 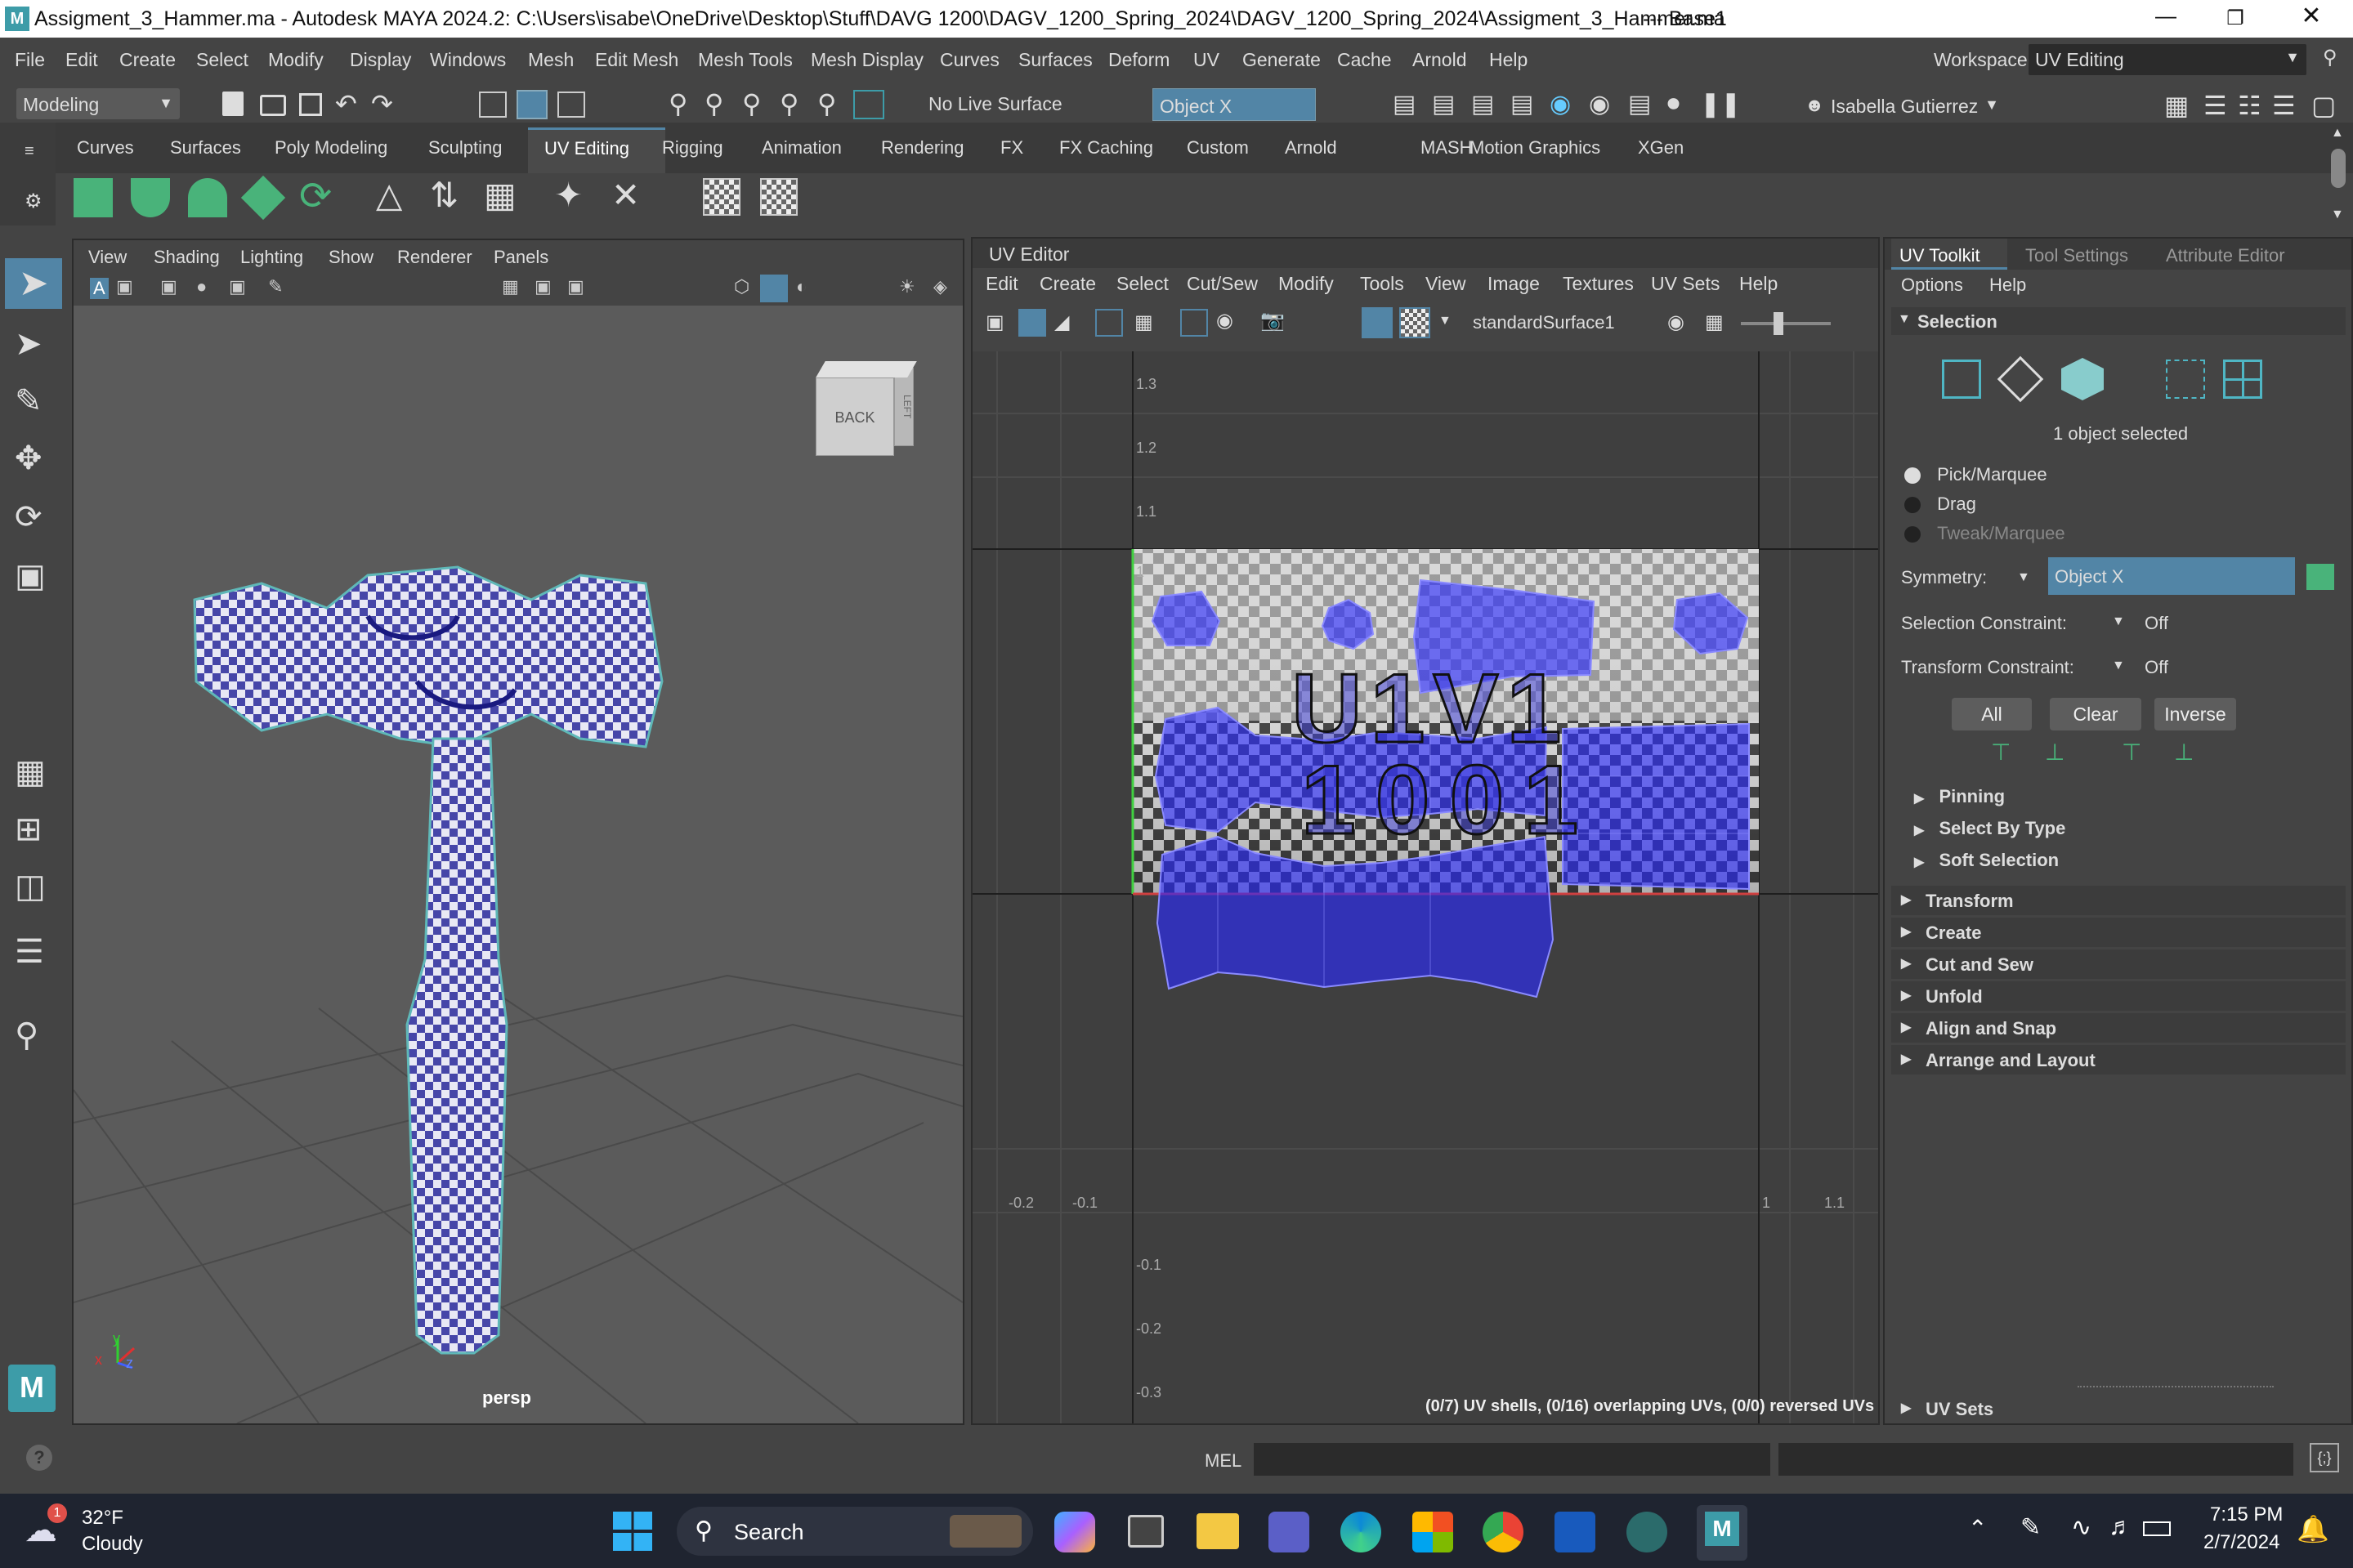 What do you see at coordinates (500, 195) in the screenshot?
I see `layout-icon: ▦` at bounding box center [500, 195].